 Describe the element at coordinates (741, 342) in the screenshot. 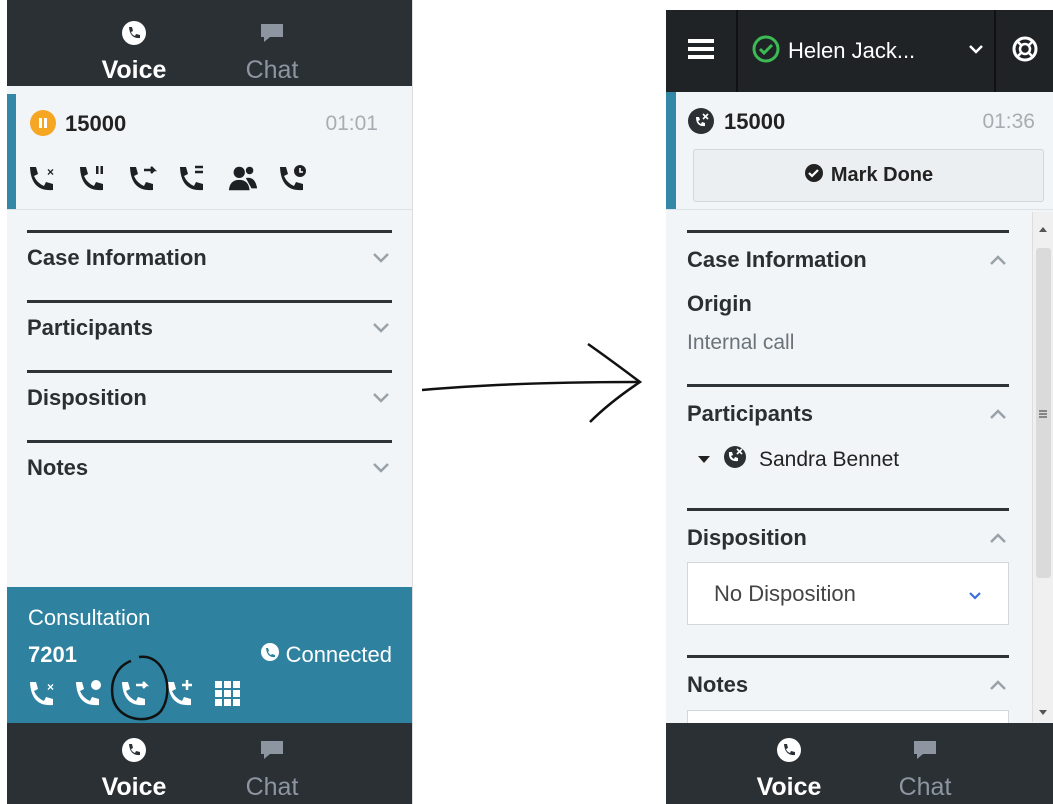

I see `origin-value: Internal call` at that location.